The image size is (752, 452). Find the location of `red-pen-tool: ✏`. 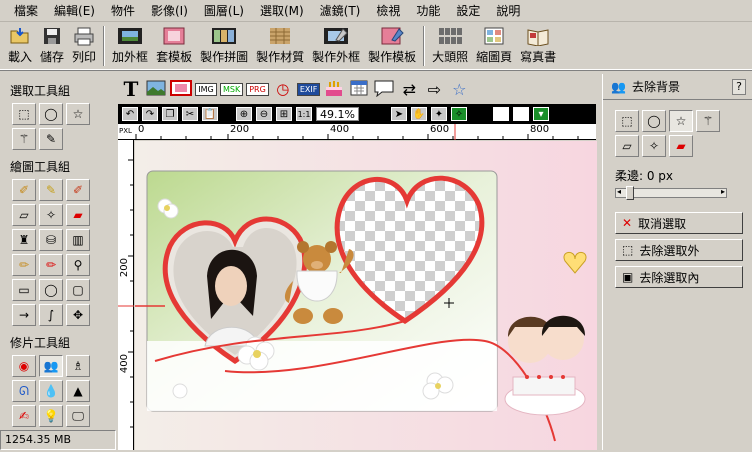

red-pen-tool: ✏ is located at coordinates (51, 265).